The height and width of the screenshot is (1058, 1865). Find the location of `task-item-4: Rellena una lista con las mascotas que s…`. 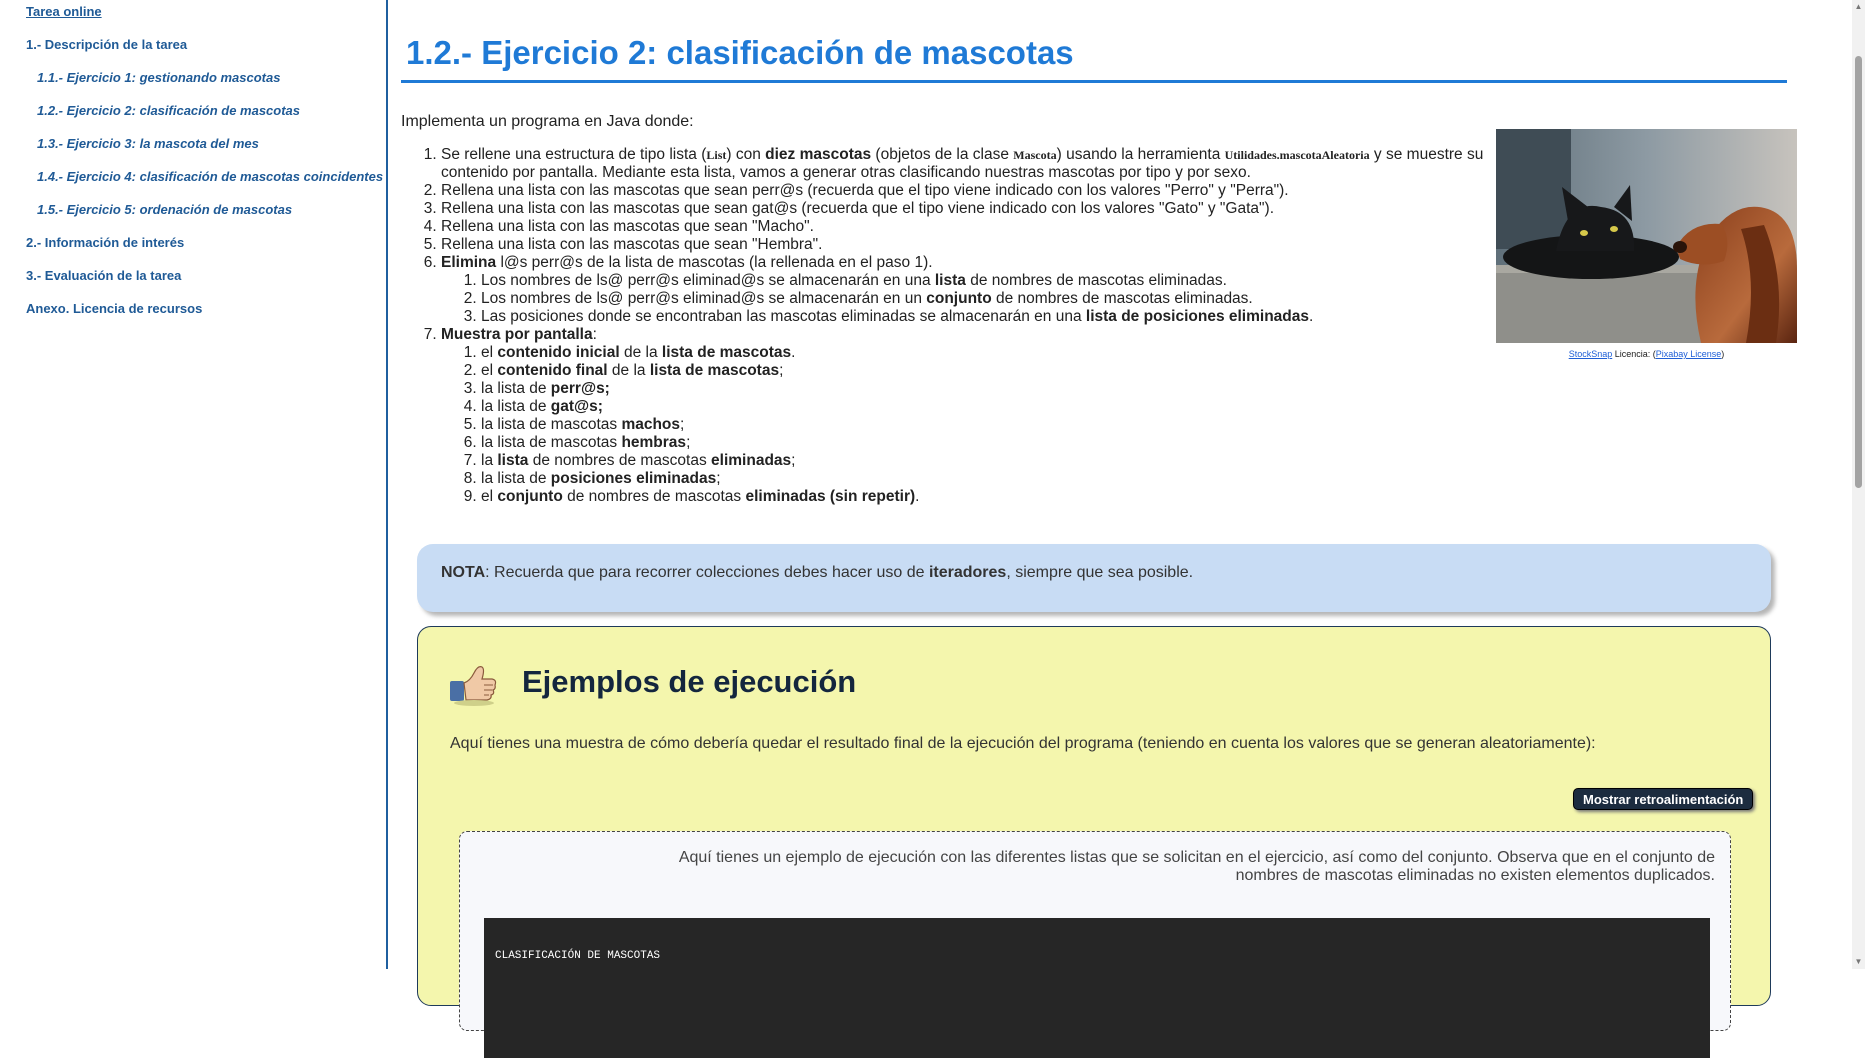

task-item-4: Rellena una lista con las mascotas que s… is located at coordinates (977, 227).